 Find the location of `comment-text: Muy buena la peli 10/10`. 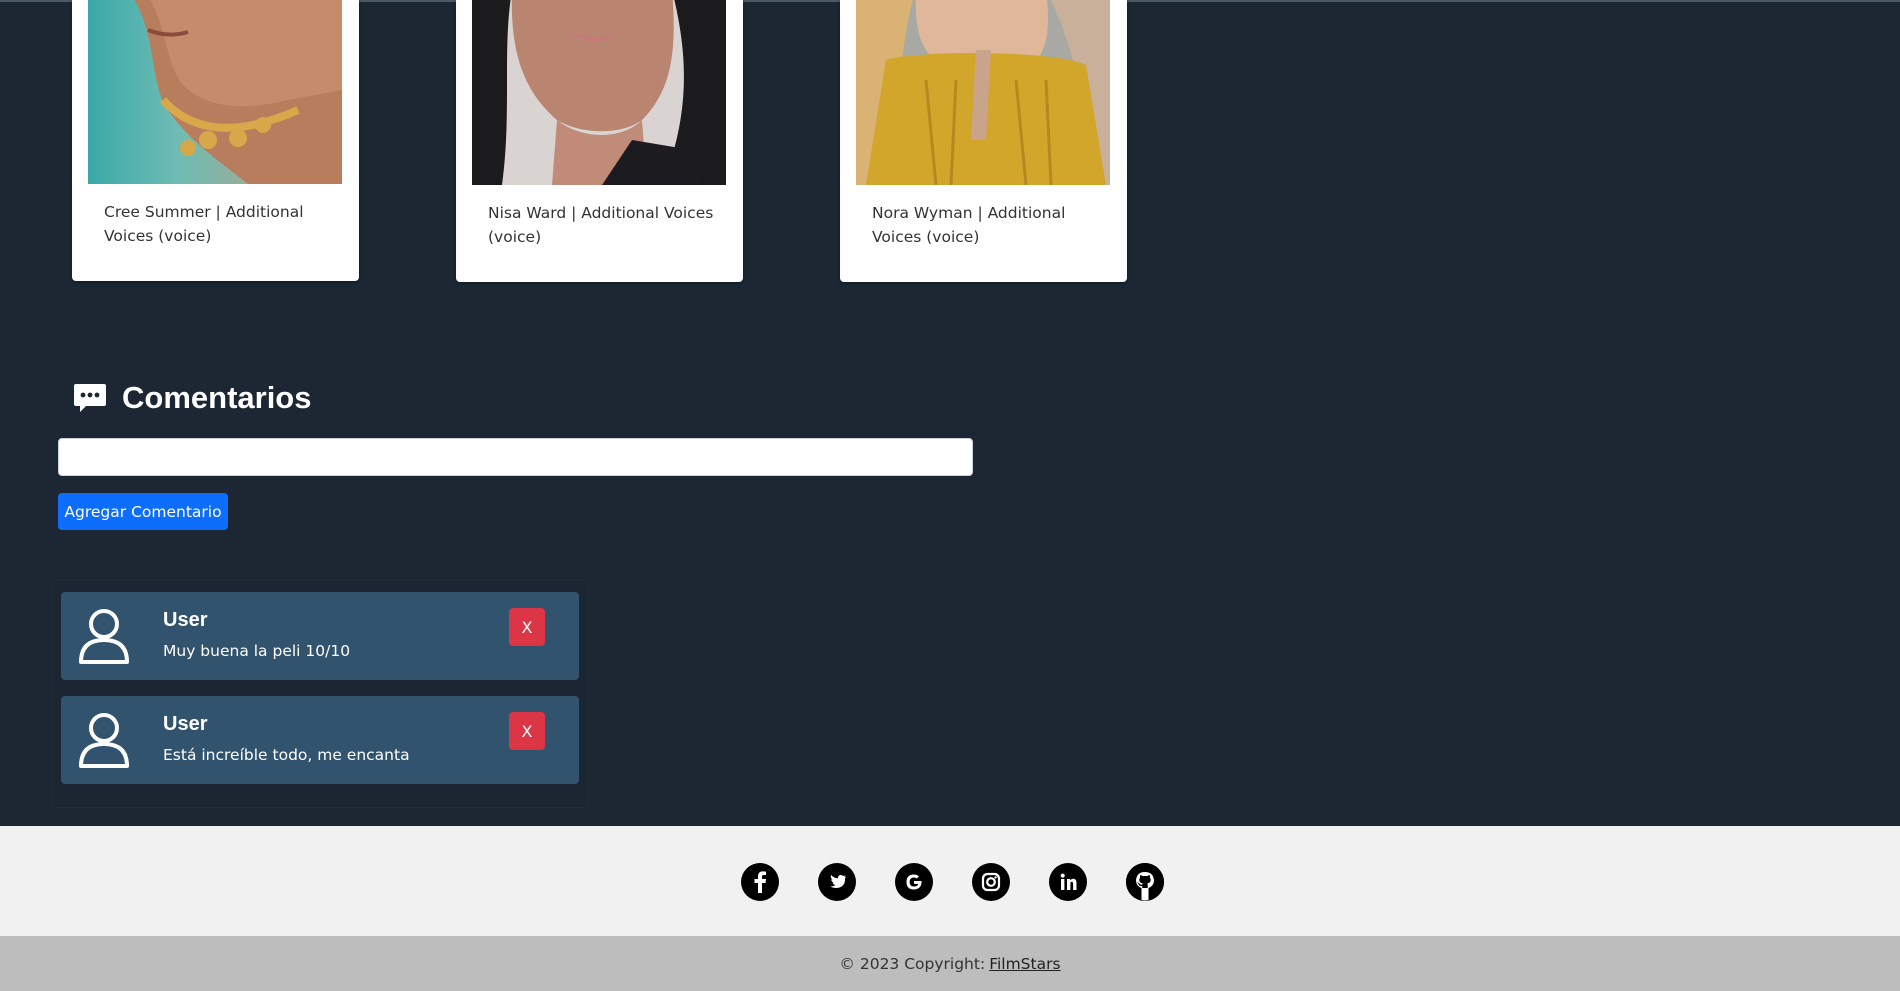

comment-text: Muy buena la peli 10/10 is located at coordinates (257, 651).